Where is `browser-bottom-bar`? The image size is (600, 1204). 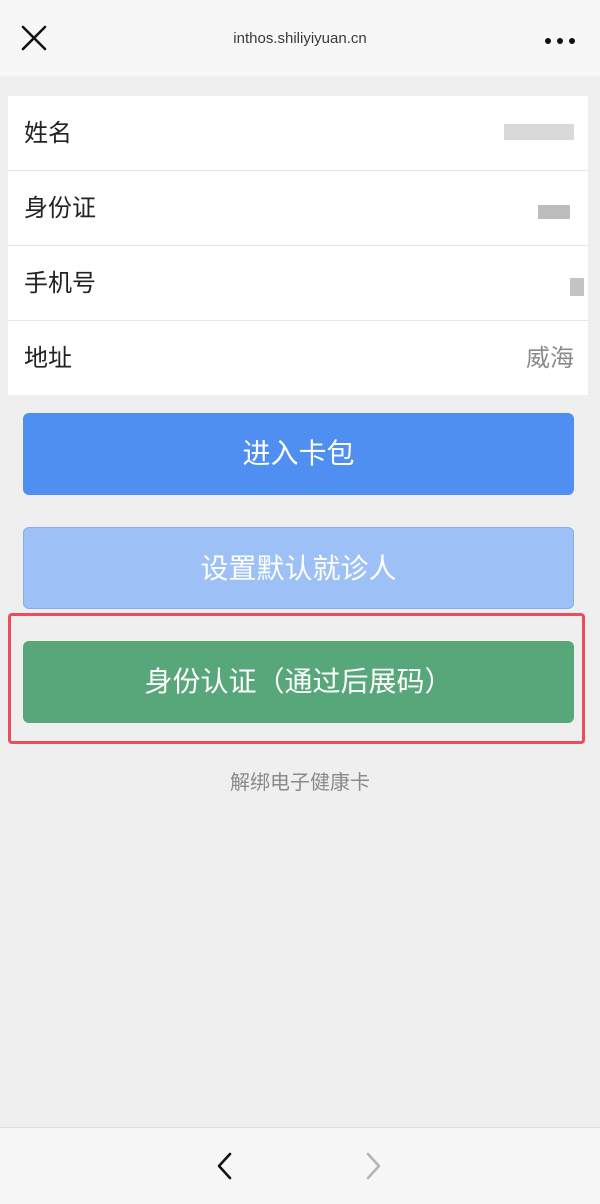 browser-bottom-bar is located at coordinates (300, 1165).